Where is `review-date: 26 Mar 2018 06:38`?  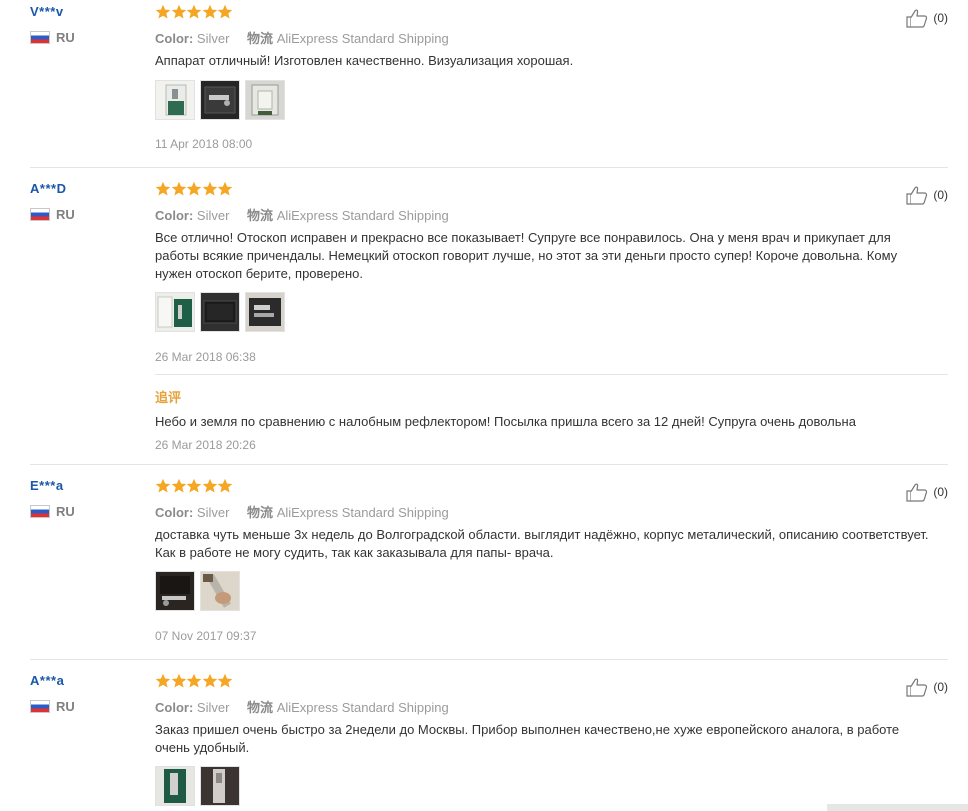 review-date: 26 Mar 2018 06:38 is located at coordinates (205, 357).